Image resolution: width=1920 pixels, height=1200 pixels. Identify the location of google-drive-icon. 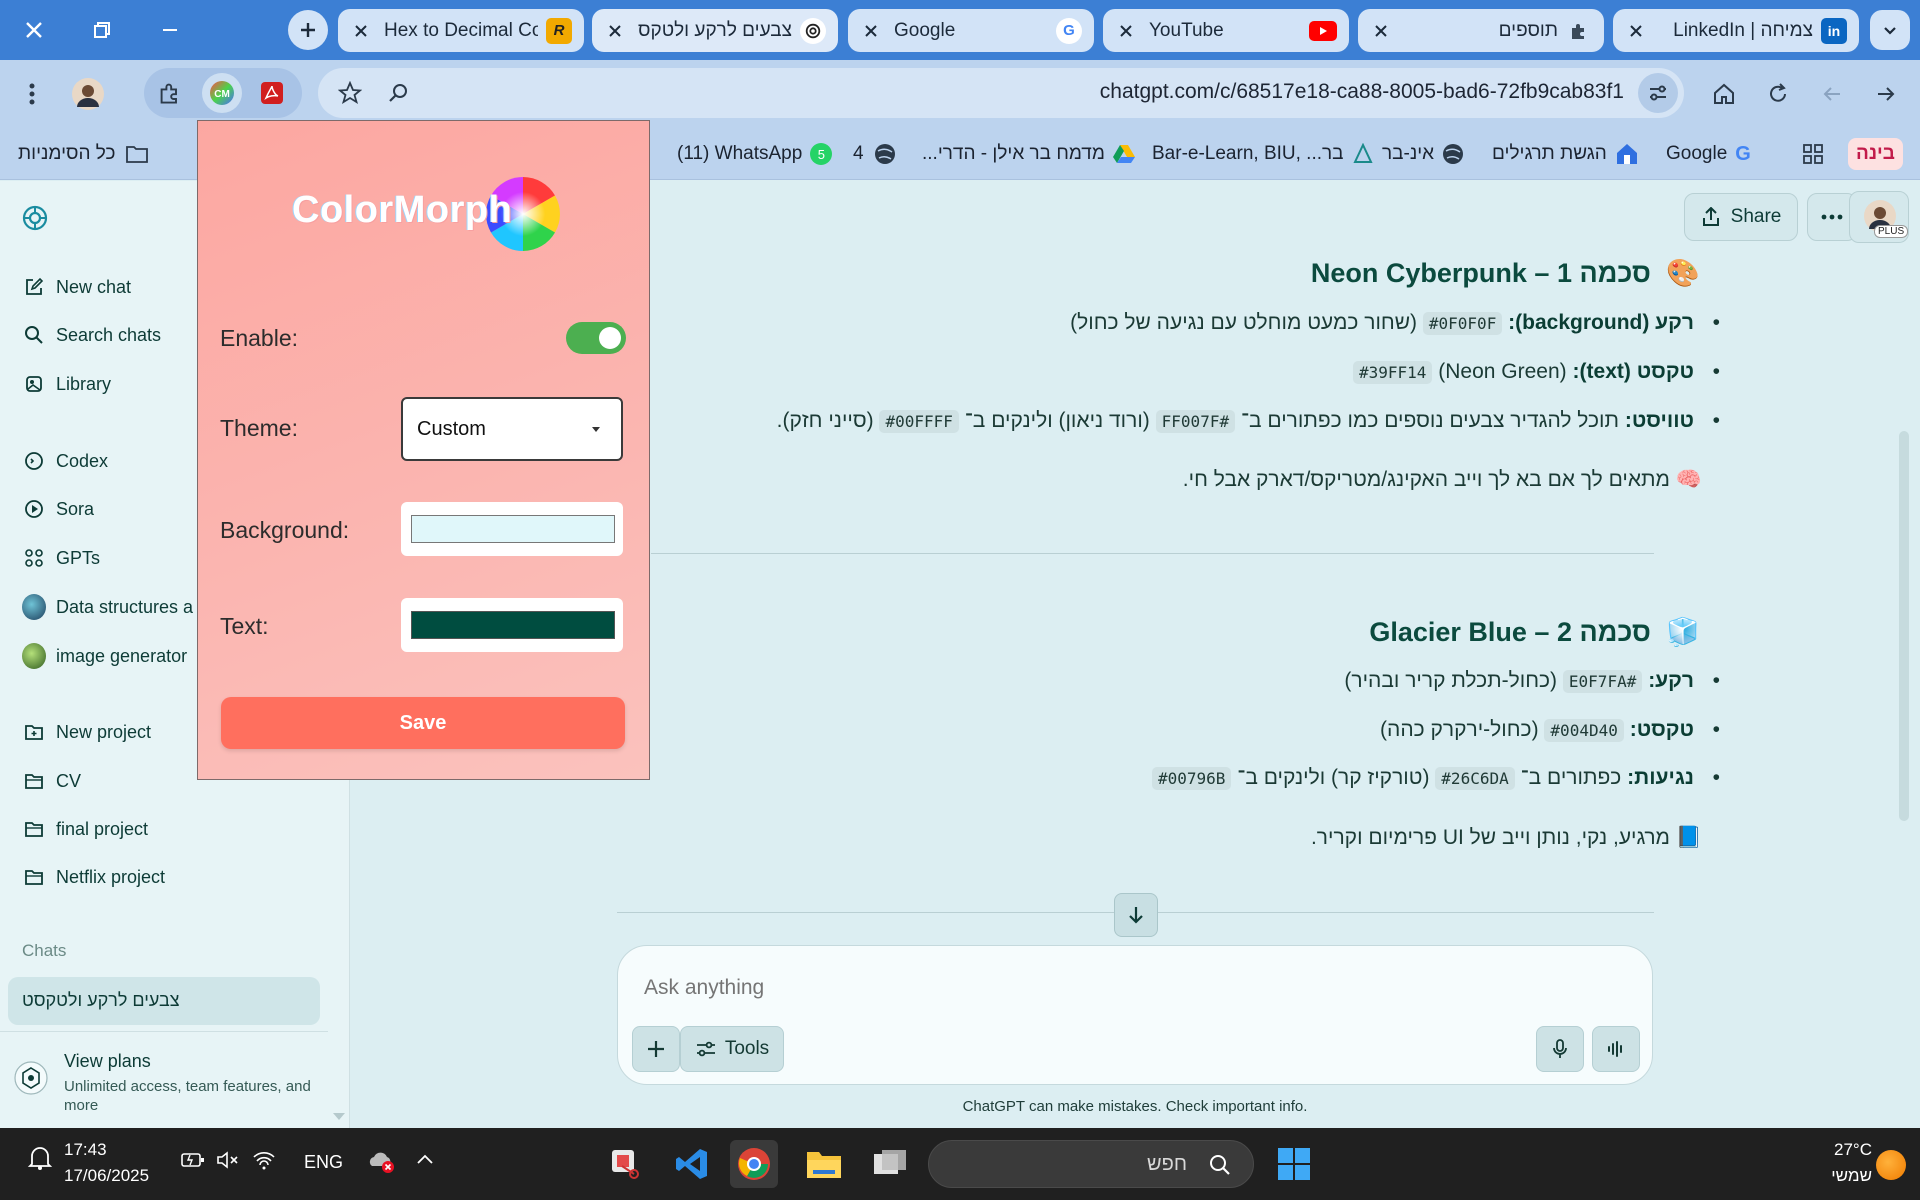
(1123, 154).